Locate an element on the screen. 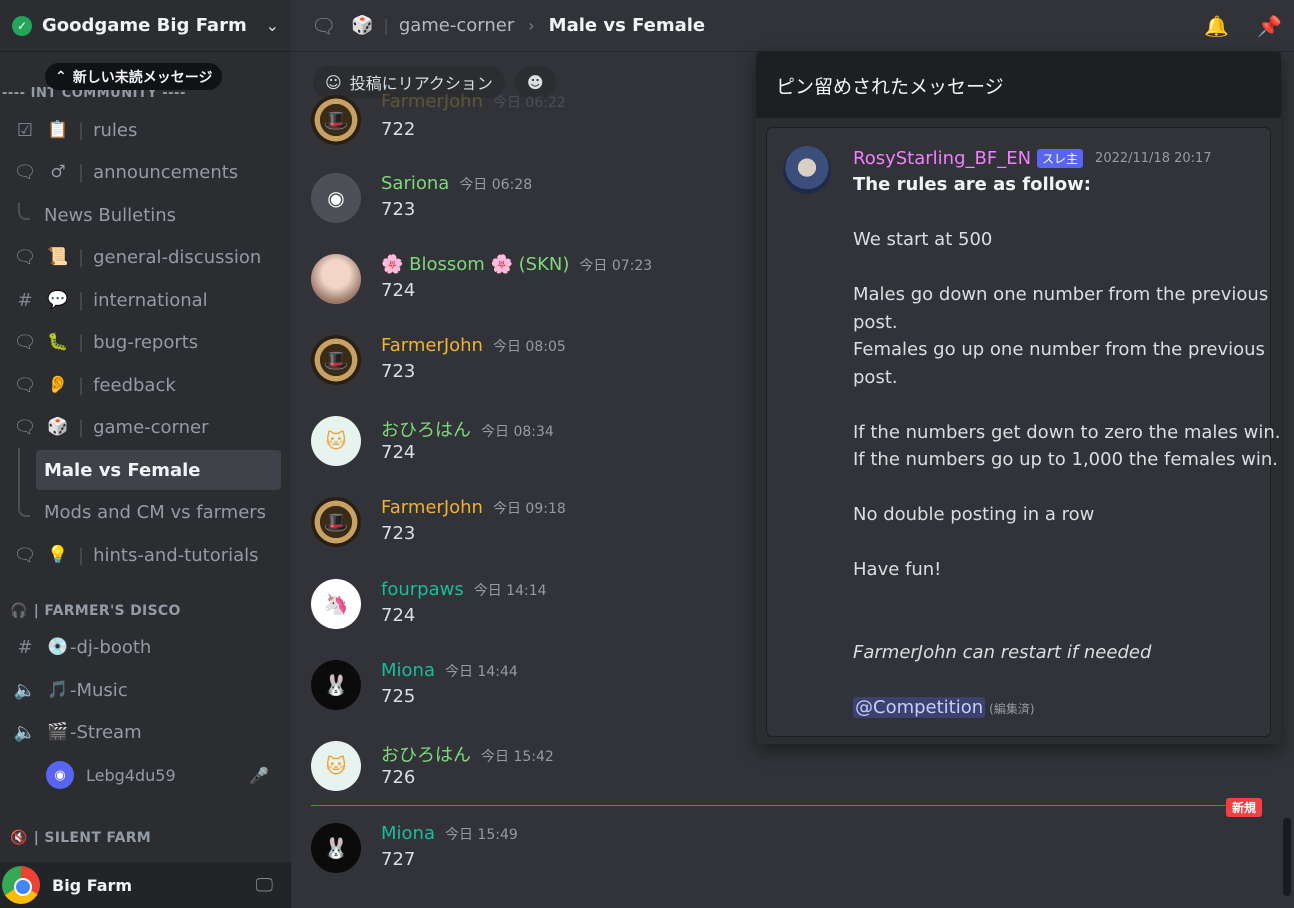 The height and width of the screenshot is (908, 1294). channel-international: # 💬 | international is located at coordinates (145, 300).